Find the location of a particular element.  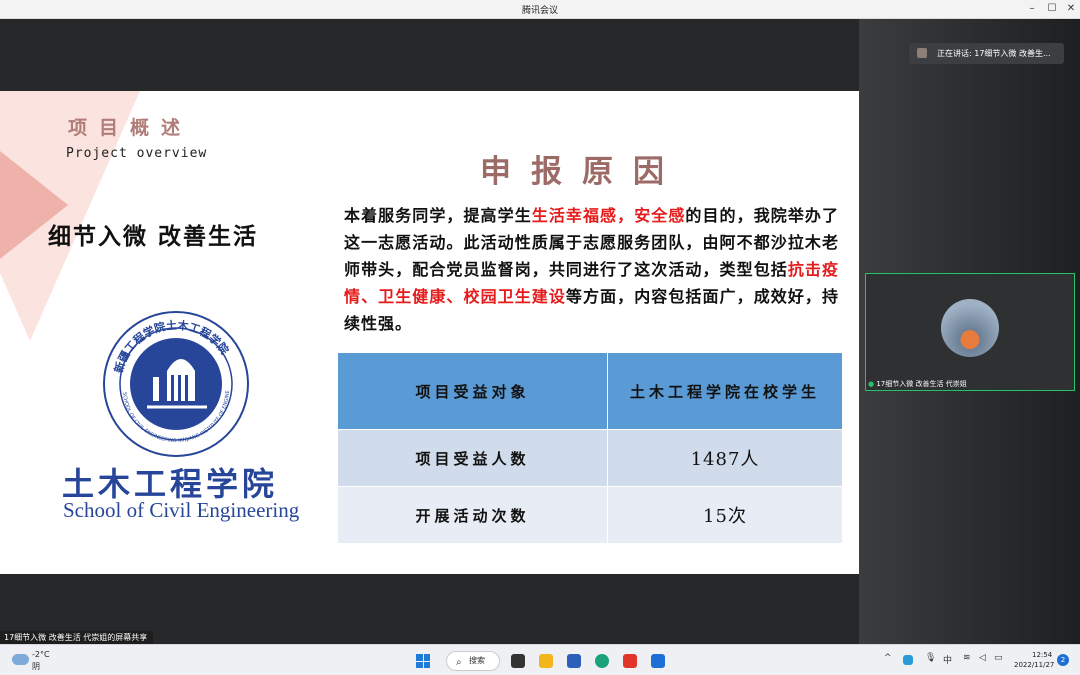

volume-icon: ◁ is located at coordinates (982, 658).